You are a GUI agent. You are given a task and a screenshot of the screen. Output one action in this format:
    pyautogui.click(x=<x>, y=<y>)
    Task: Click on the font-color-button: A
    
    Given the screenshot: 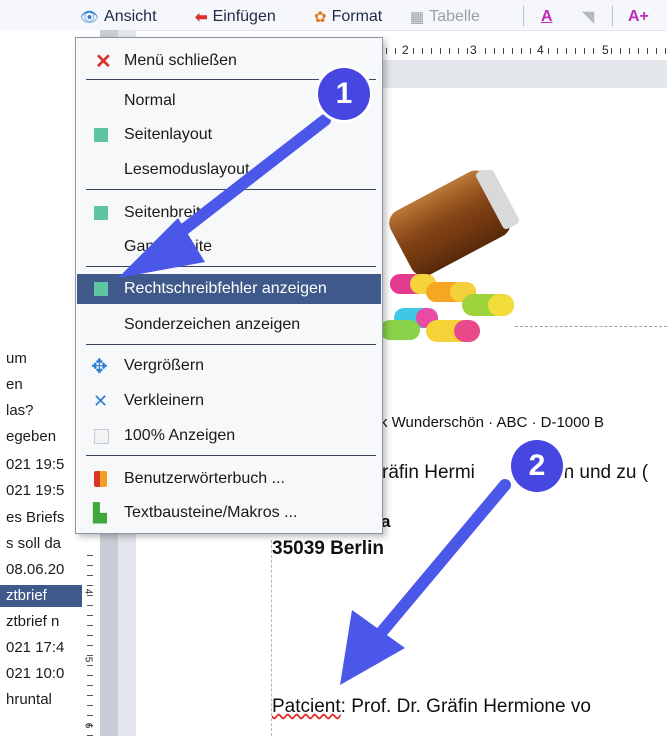 What is the action you would take?
    pyautogui.click(x=547, y=17)
    